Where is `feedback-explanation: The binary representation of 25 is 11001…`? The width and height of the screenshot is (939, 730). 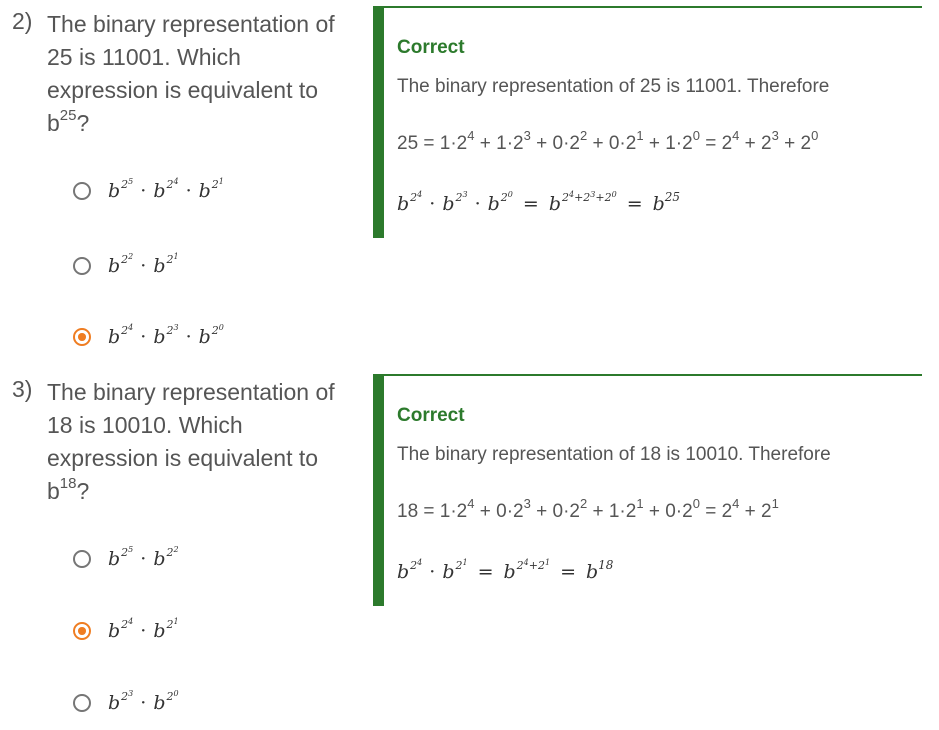
feedback-explanation: The binary representation of 25 is 11001… is located at coordinates (613, 86).